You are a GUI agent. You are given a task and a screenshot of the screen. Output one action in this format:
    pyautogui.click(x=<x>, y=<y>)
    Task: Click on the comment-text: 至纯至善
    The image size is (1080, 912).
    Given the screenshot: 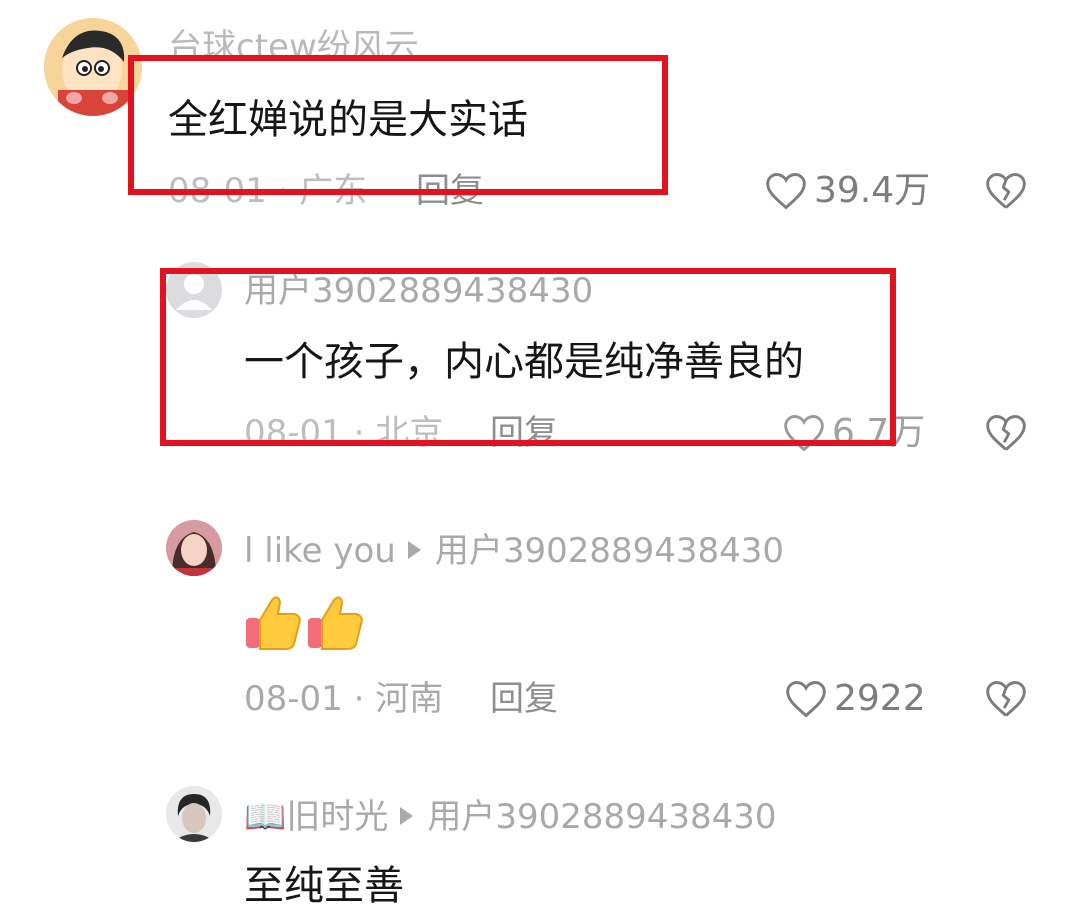 What is the action you would take?
    pyautogui.click(x=324, y=886)
    